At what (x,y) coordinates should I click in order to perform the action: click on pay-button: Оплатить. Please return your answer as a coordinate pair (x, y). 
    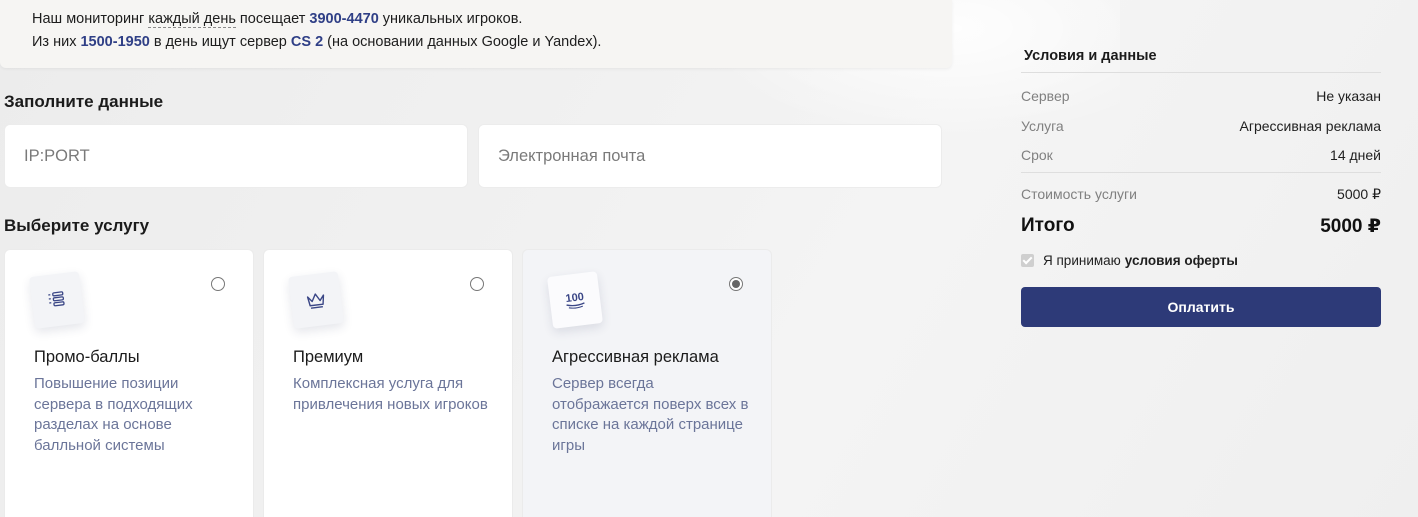
    Looking at the image, I should click on (1201, 307).